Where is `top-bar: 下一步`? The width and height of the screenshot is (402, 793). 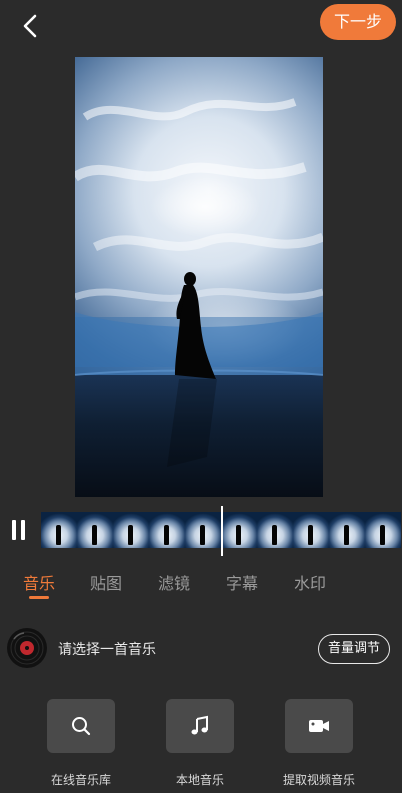
top-bar: 下一步 is located at coordinates (201, 26).